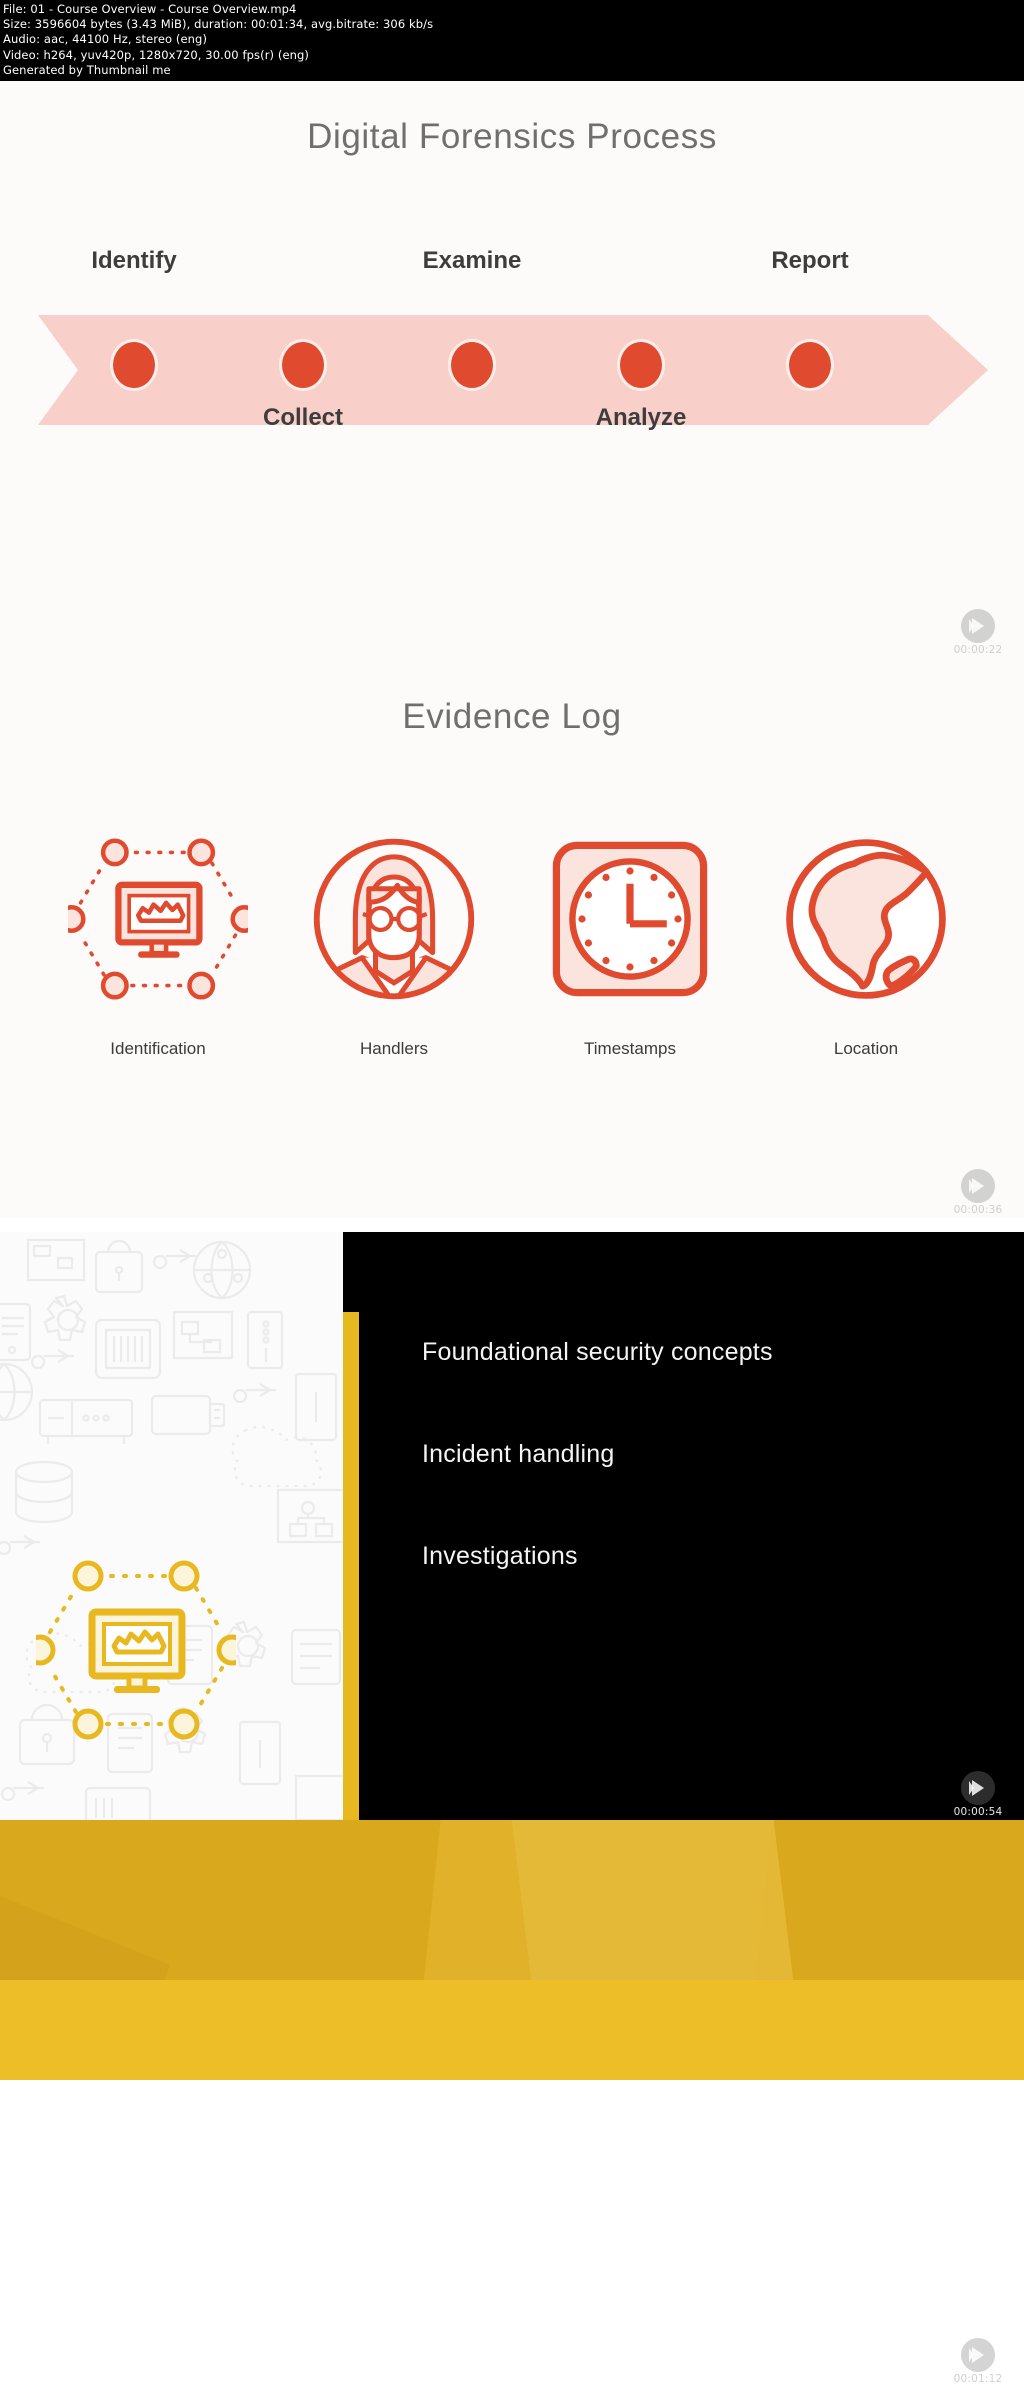  I want to click on file-info-line-generator: Generated by Thumbnail me, so click(87, 69).